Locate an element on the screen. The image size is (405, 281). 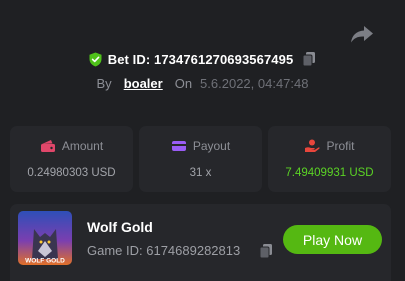
profit-label: Profit is located at coordinates (340, 146).